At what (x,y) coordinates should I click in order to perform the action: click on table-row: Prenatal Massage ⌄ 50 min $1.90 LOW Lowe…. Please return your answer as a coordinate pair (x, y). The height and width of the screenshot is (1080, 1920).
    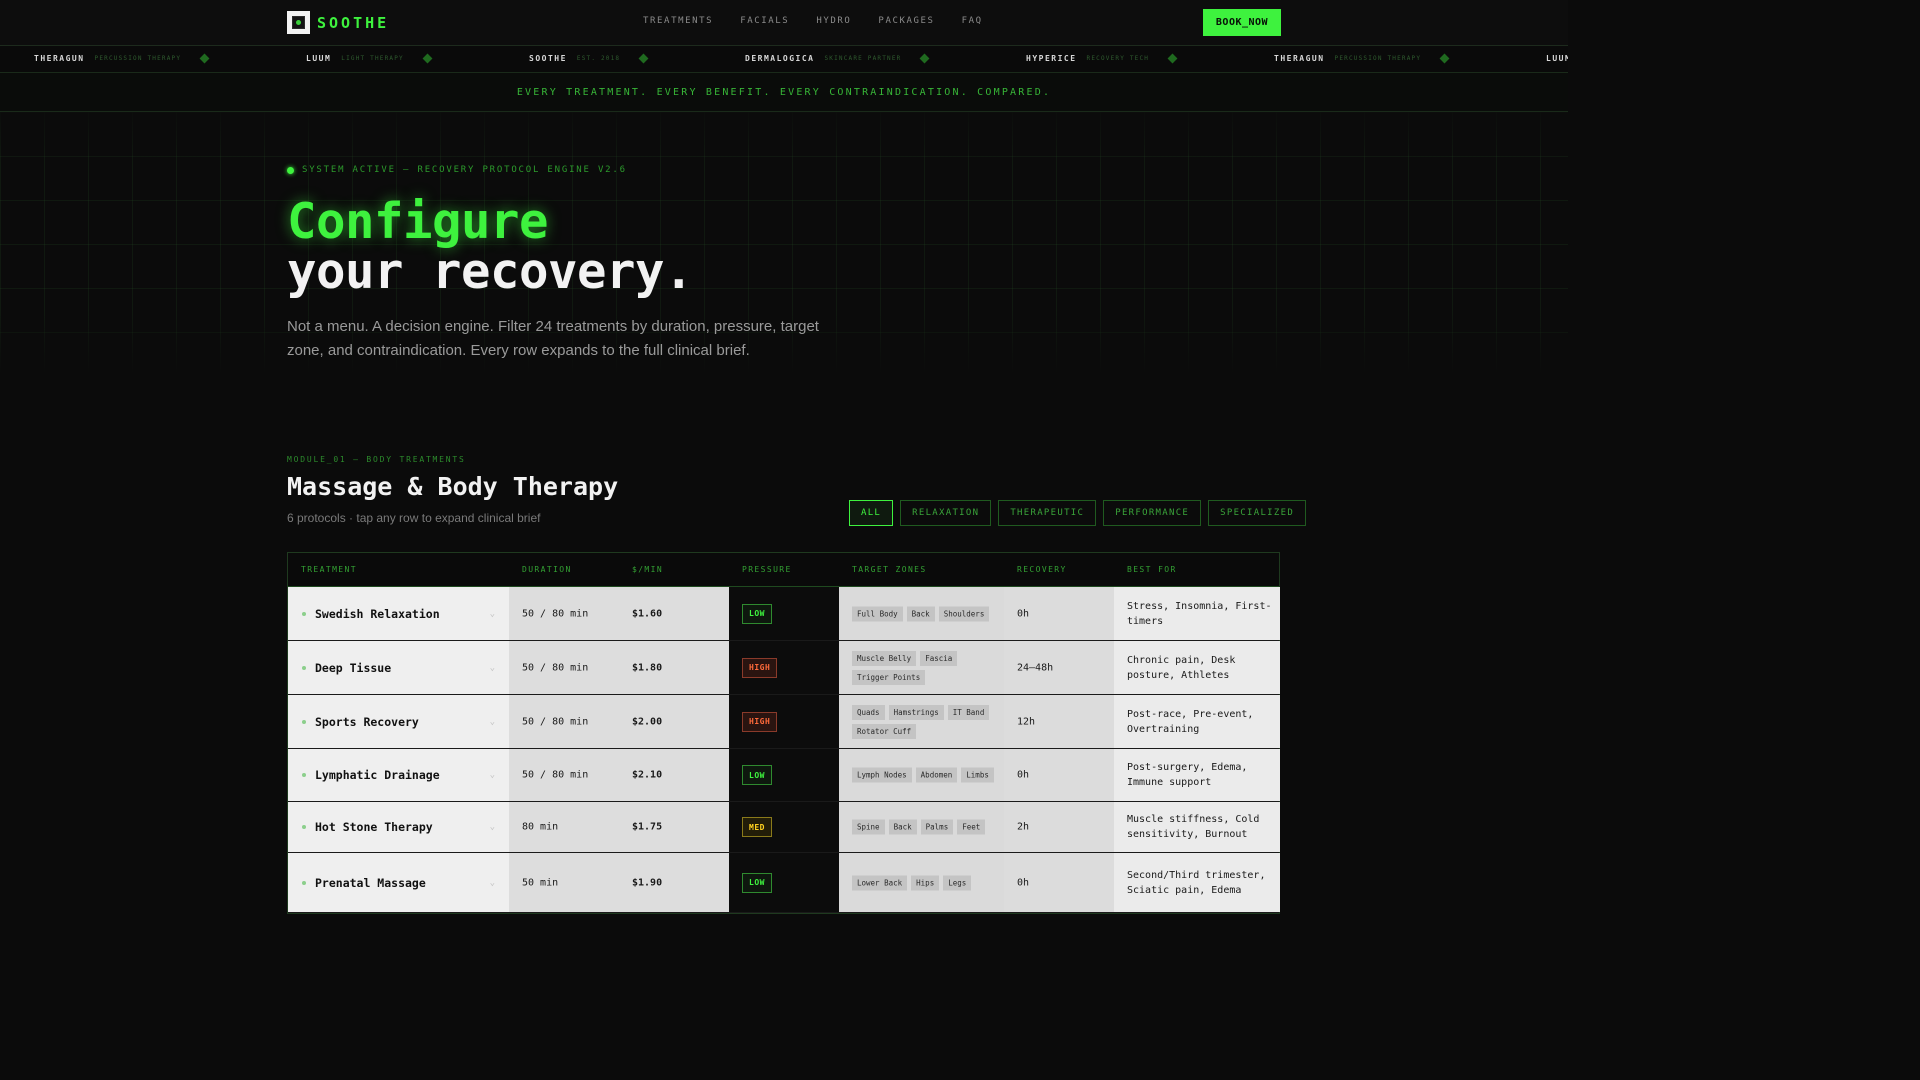
    Looking at the image, I should click on (784, 883).